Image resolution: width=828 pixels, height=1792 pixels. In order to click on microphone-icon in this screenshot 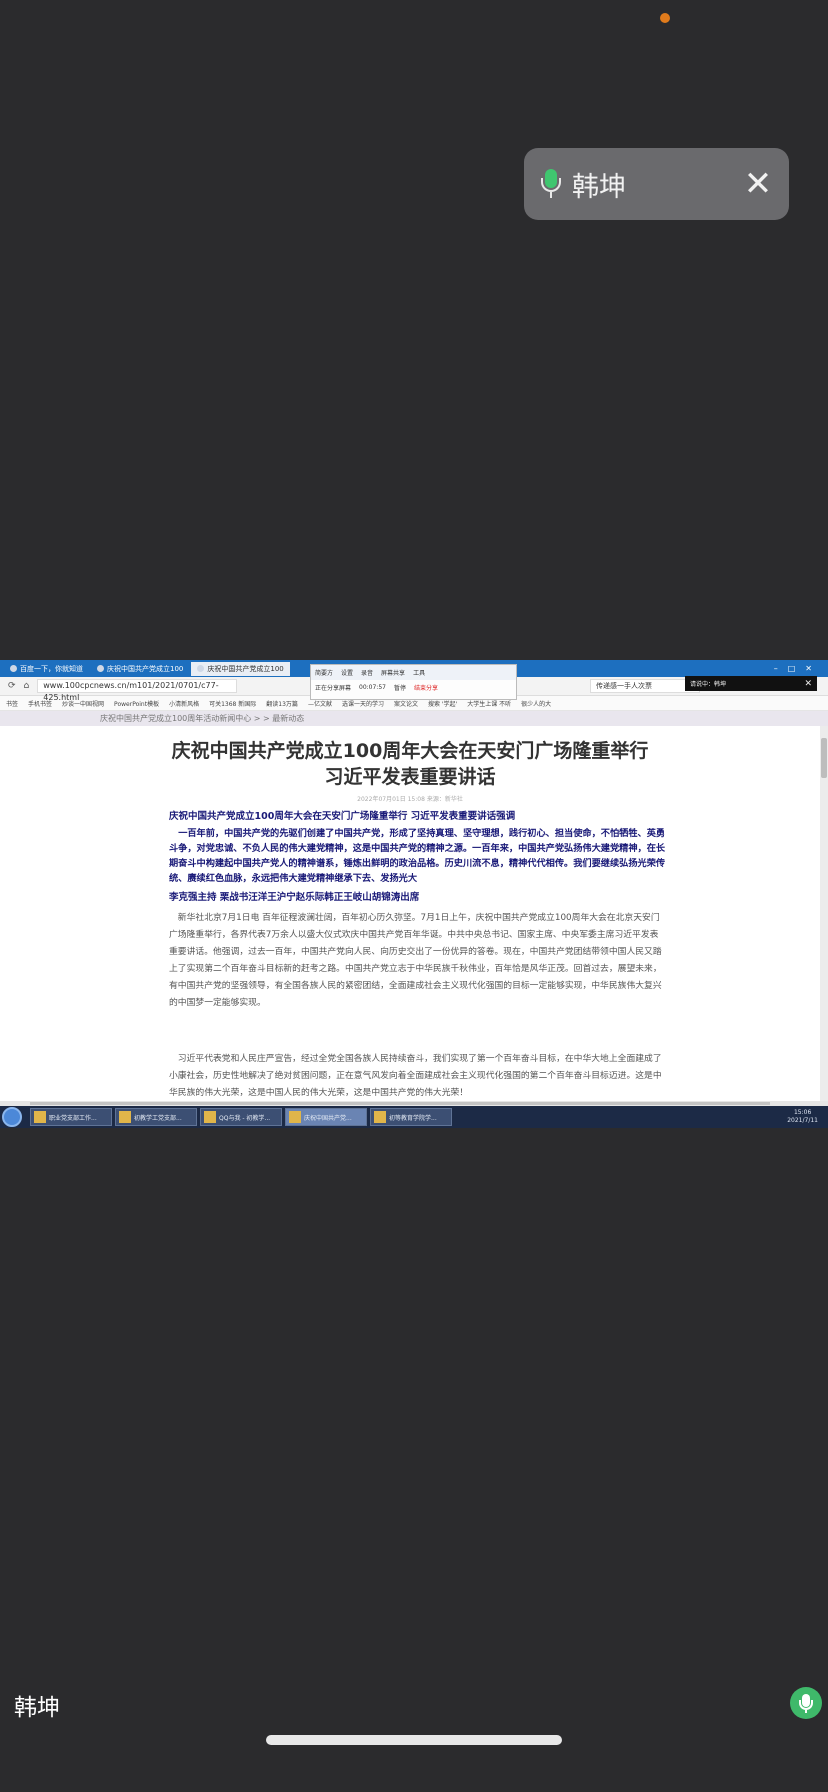, I will do `click(551, 184)`.